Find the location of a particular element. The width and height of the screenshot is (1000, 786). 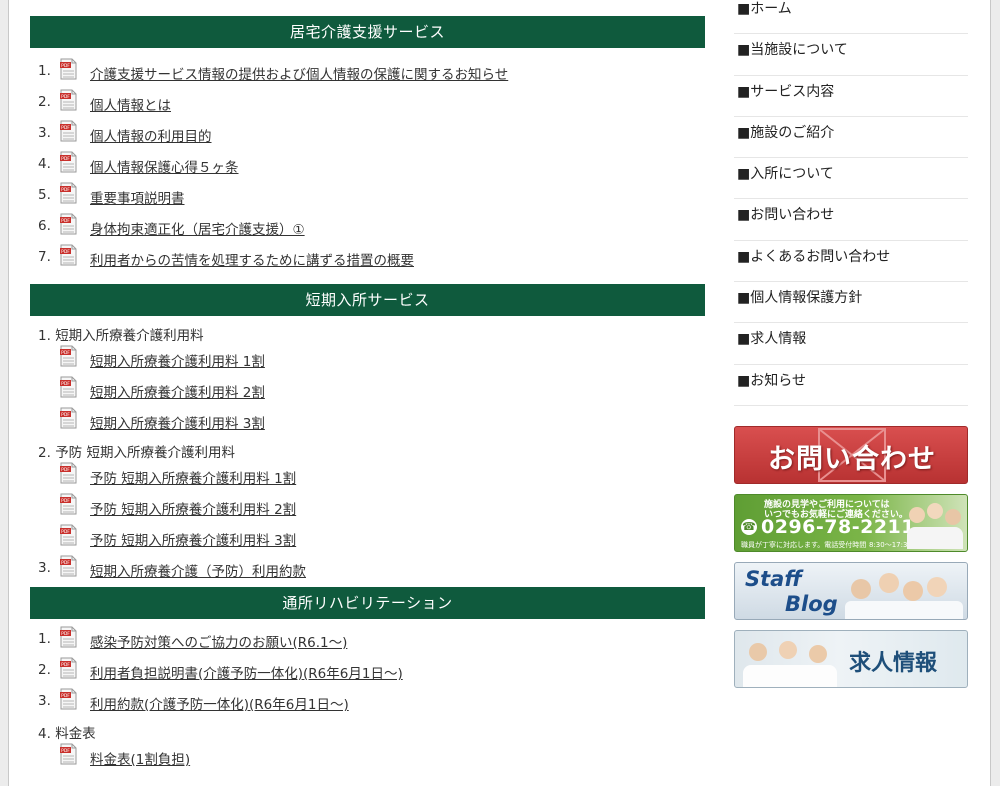

sidebar-nav-item: ■求人情報 is located at coordinates (851, 344).